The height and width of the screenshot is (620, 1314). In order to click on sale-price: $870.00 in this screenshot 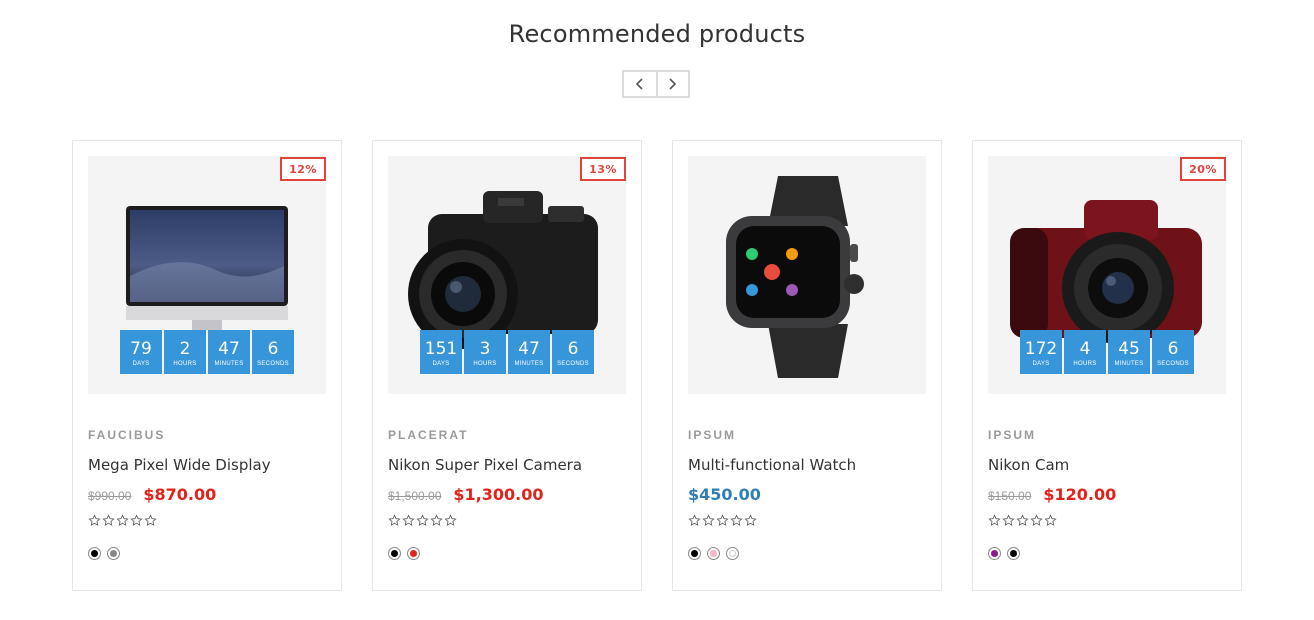, I will do `click(180, 494)`.